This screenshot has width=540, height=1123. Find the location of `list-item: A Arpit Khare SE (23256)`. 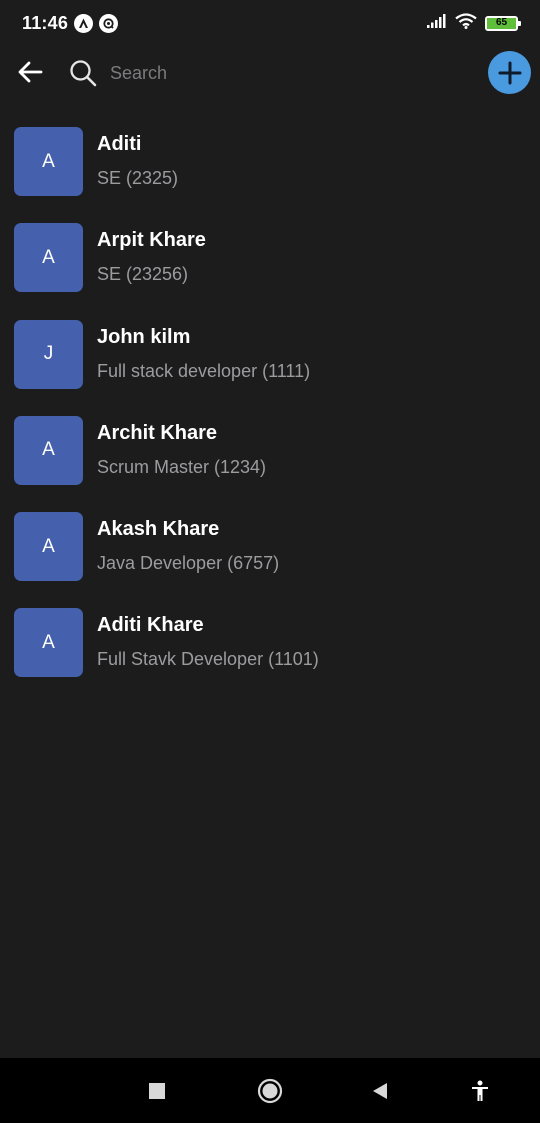

list-item: A Arpit Khare SE (23256) is located at coordinates (270, 268).